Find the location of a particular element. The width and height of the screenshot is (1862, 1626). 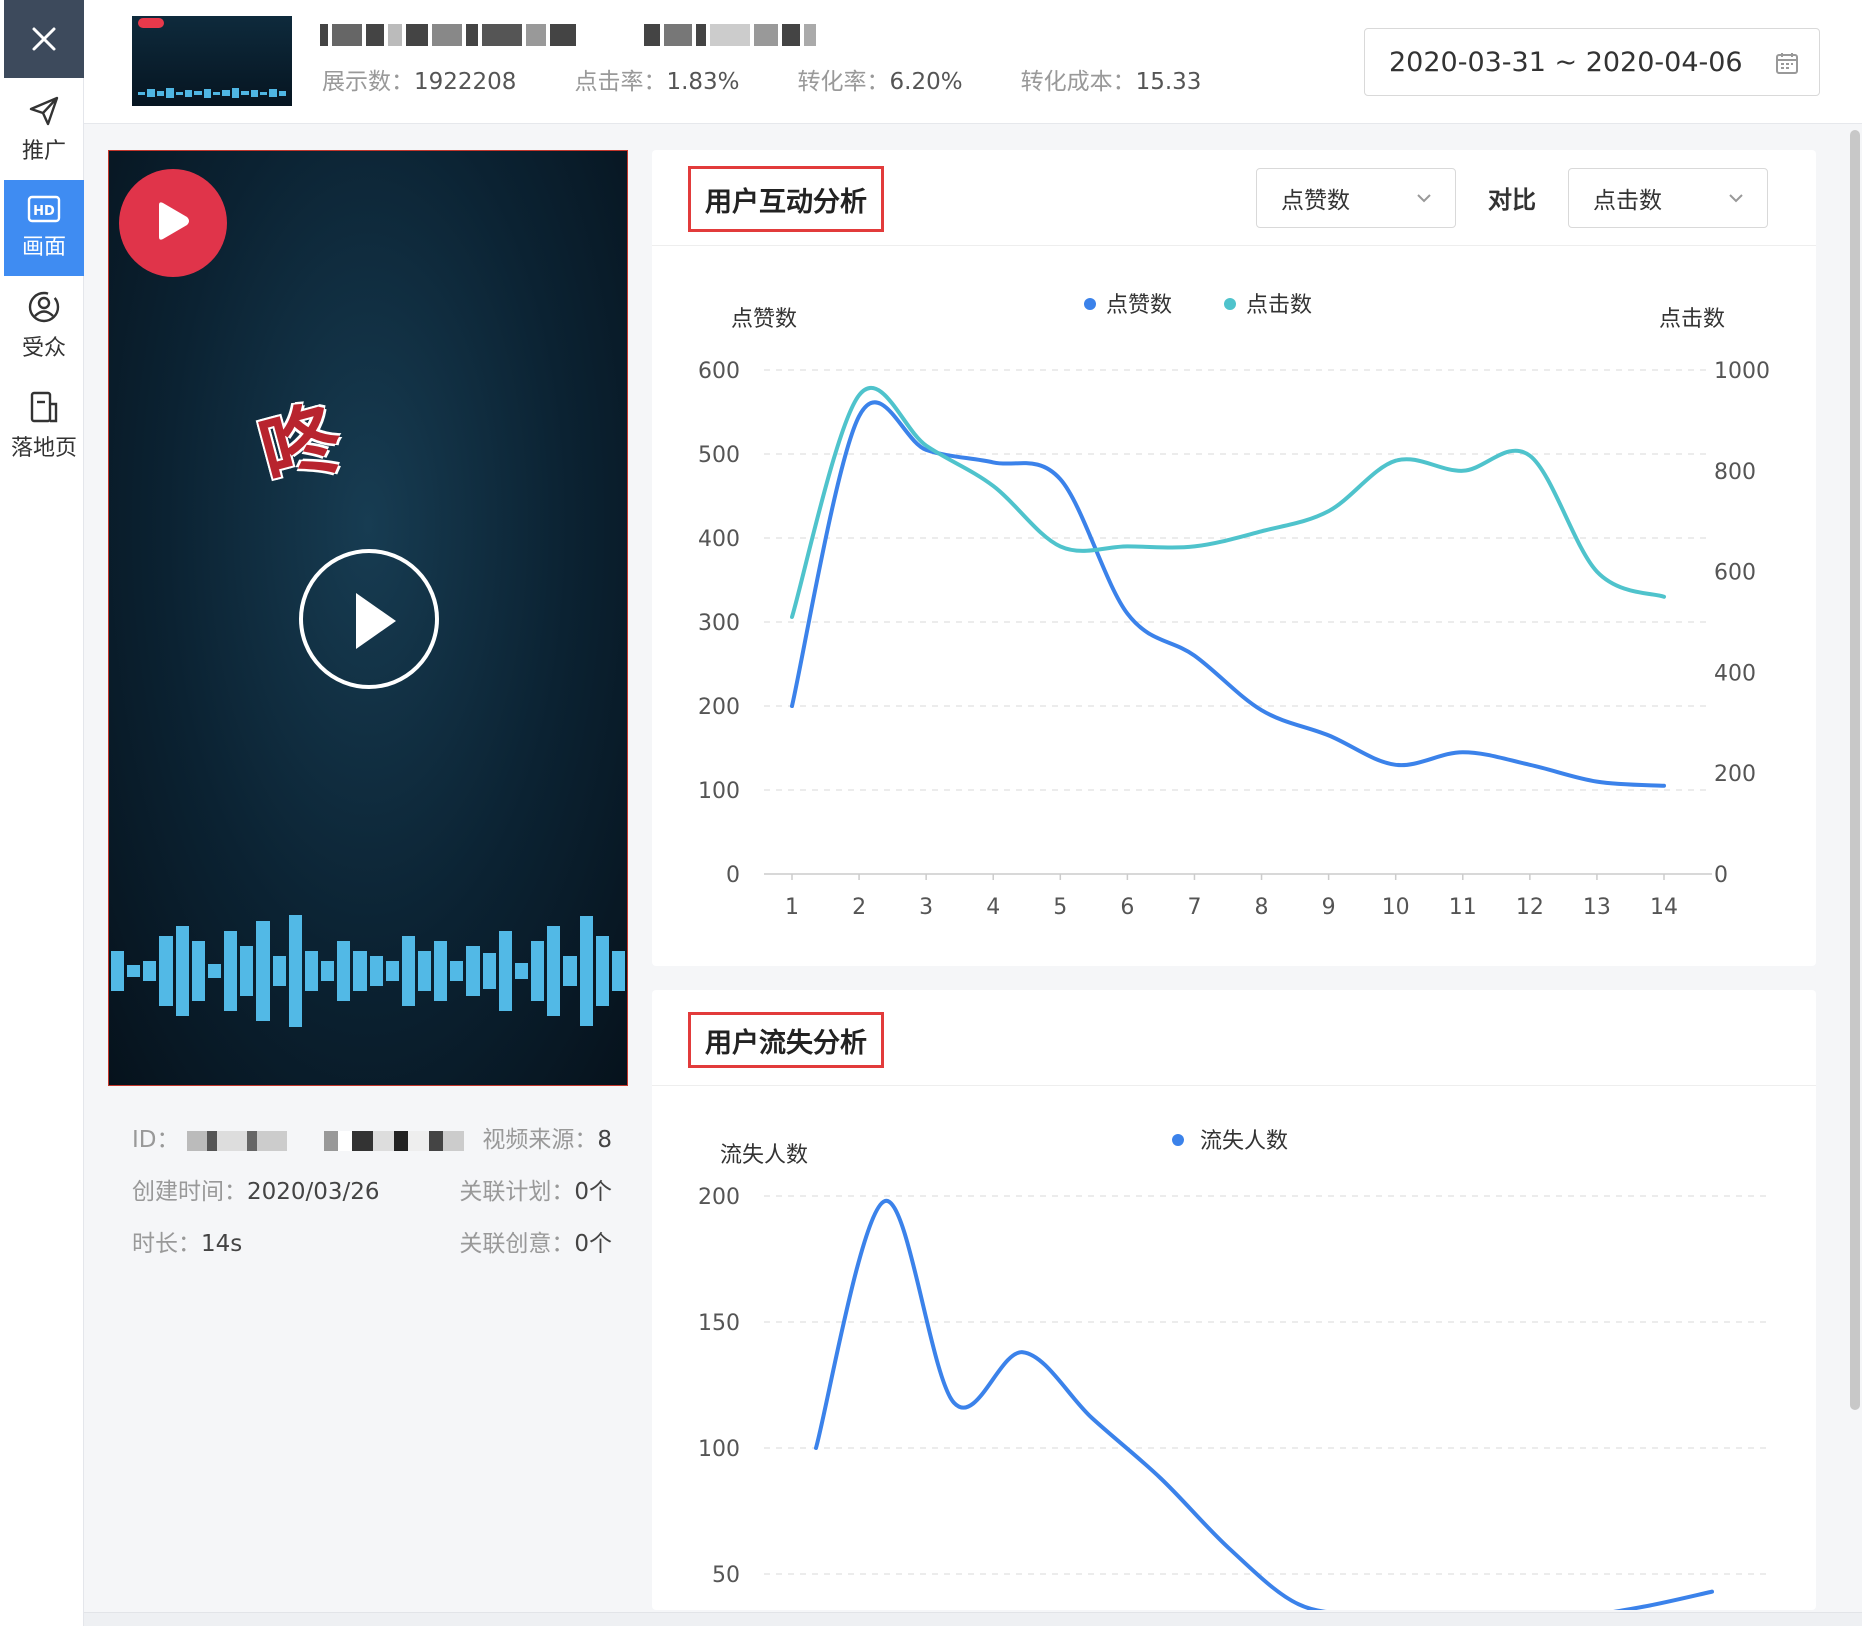

landing-page-icon is located at coordinates (44, 407).